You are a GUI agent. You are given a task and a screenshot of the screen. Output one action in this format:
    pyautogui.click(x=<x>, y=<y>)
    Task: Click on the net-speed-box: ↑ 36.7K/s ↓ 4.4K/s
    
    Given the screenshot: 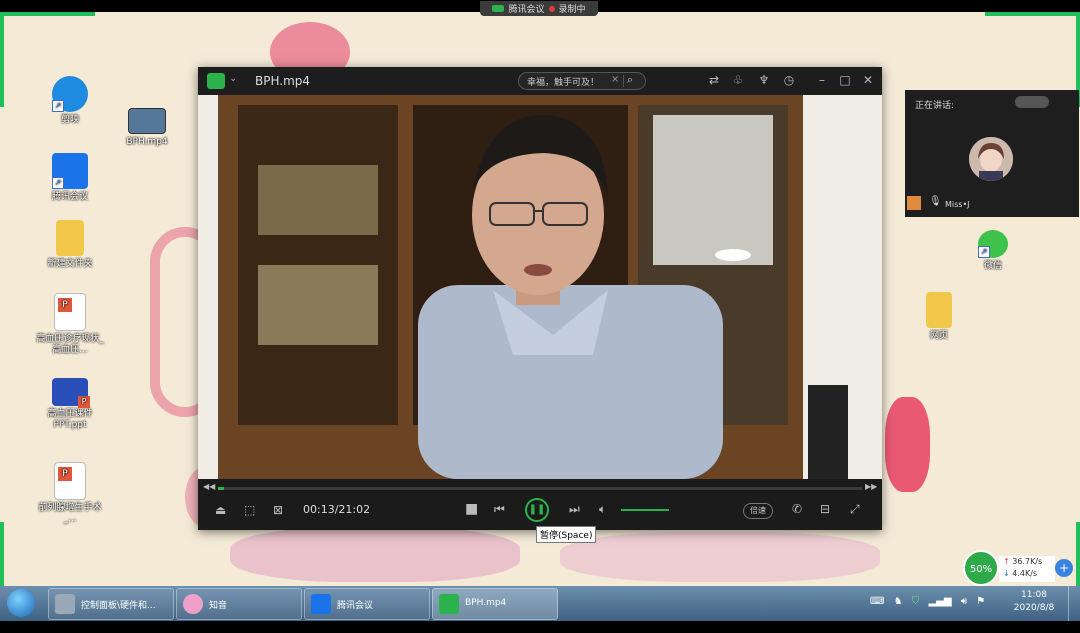 What is the action you would take?
    pyautogui.click(x=1027, y=569)
    